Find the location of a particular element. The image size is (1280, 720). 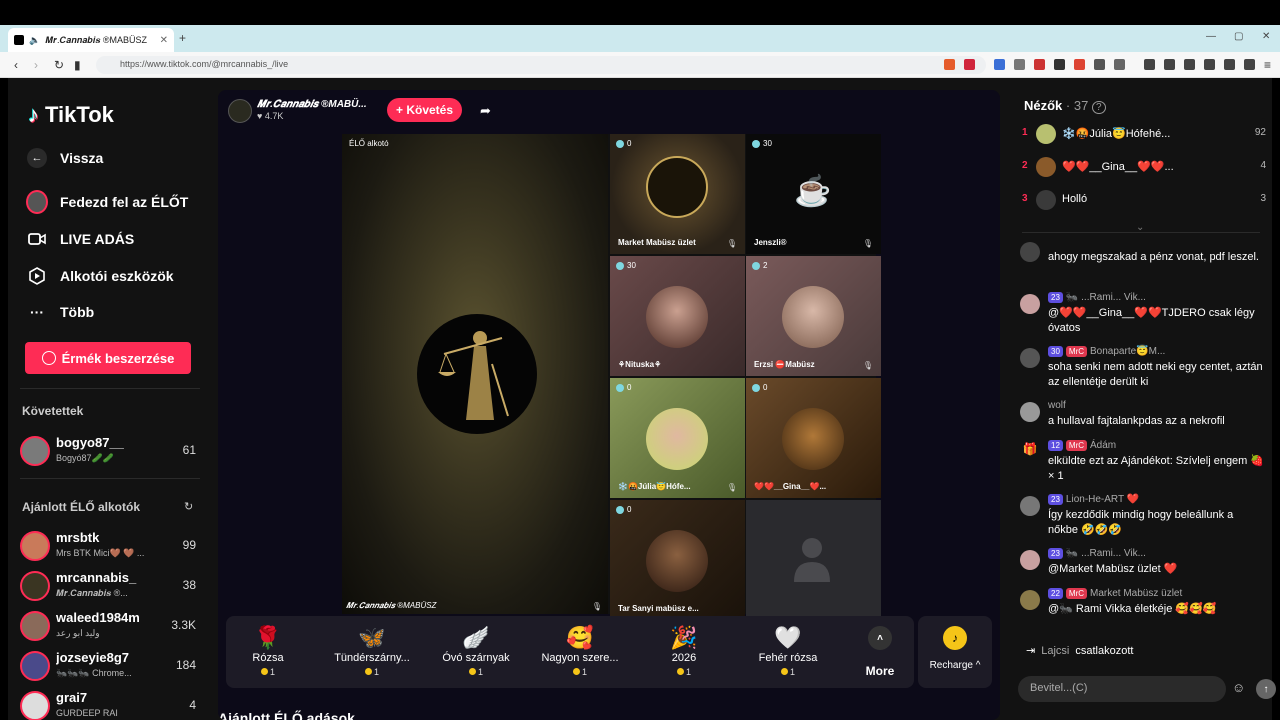

get-coins-button: Érmék beszerzése is located at coordinates (108, 358).